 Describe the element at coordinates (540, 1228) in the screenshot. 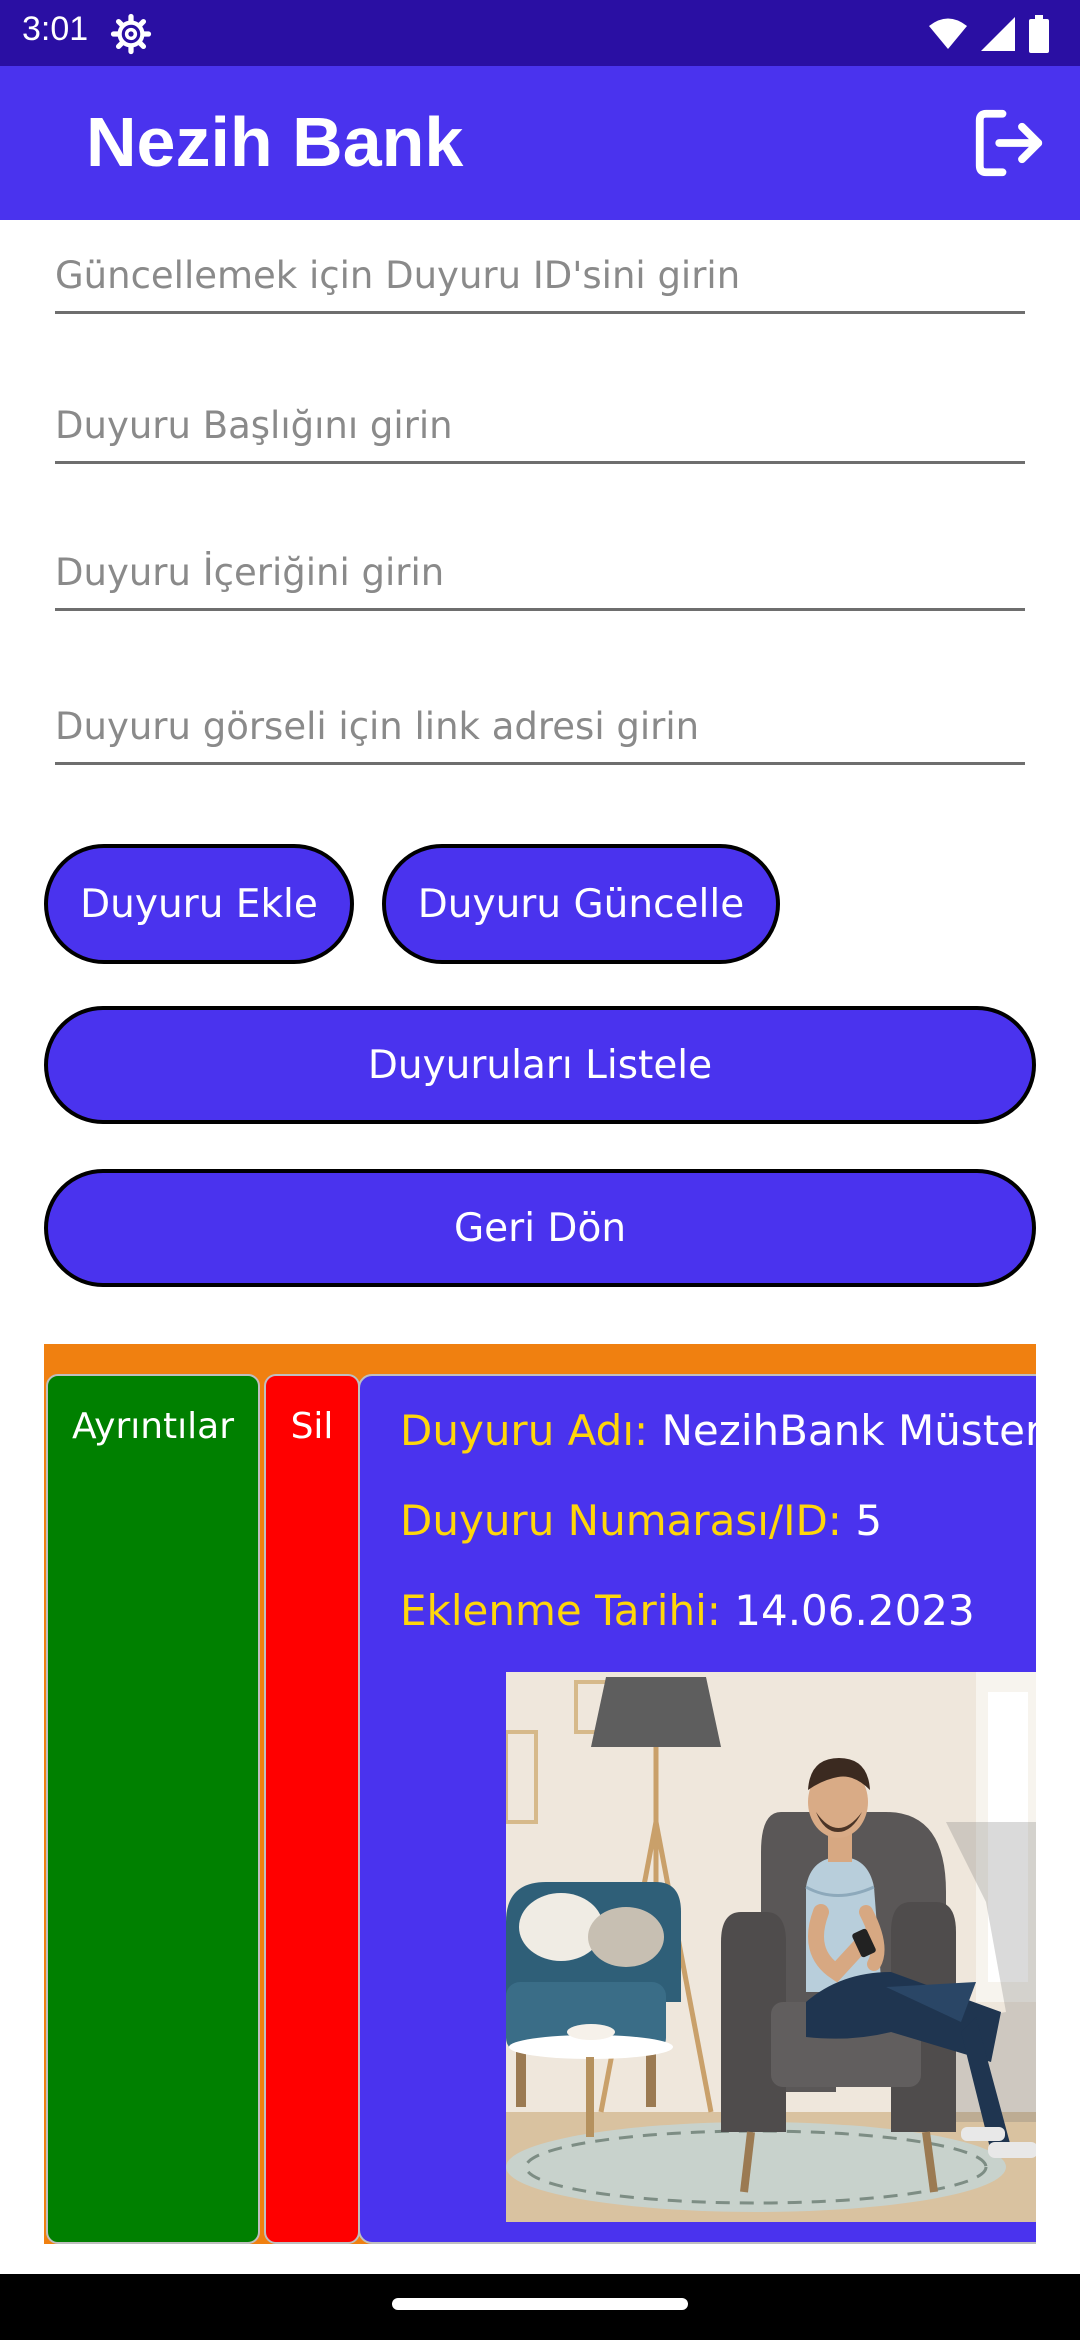

I see `back-button: Geri Dön` at that location.